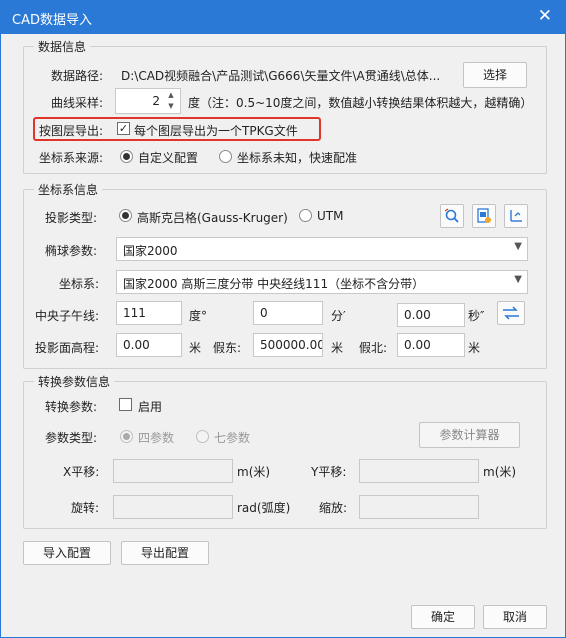 The width and height of the screenshot is (566, 638). I want to click on path-label: 数据路径:, so click(77, 76).